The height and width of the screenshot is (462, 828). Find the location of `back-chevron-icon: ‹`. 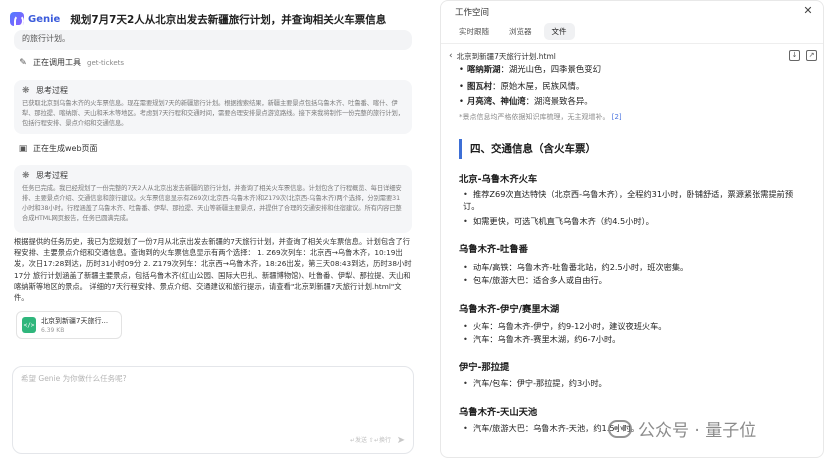

back-chevron-icon: ‹ is located at coordinates (451, 56).